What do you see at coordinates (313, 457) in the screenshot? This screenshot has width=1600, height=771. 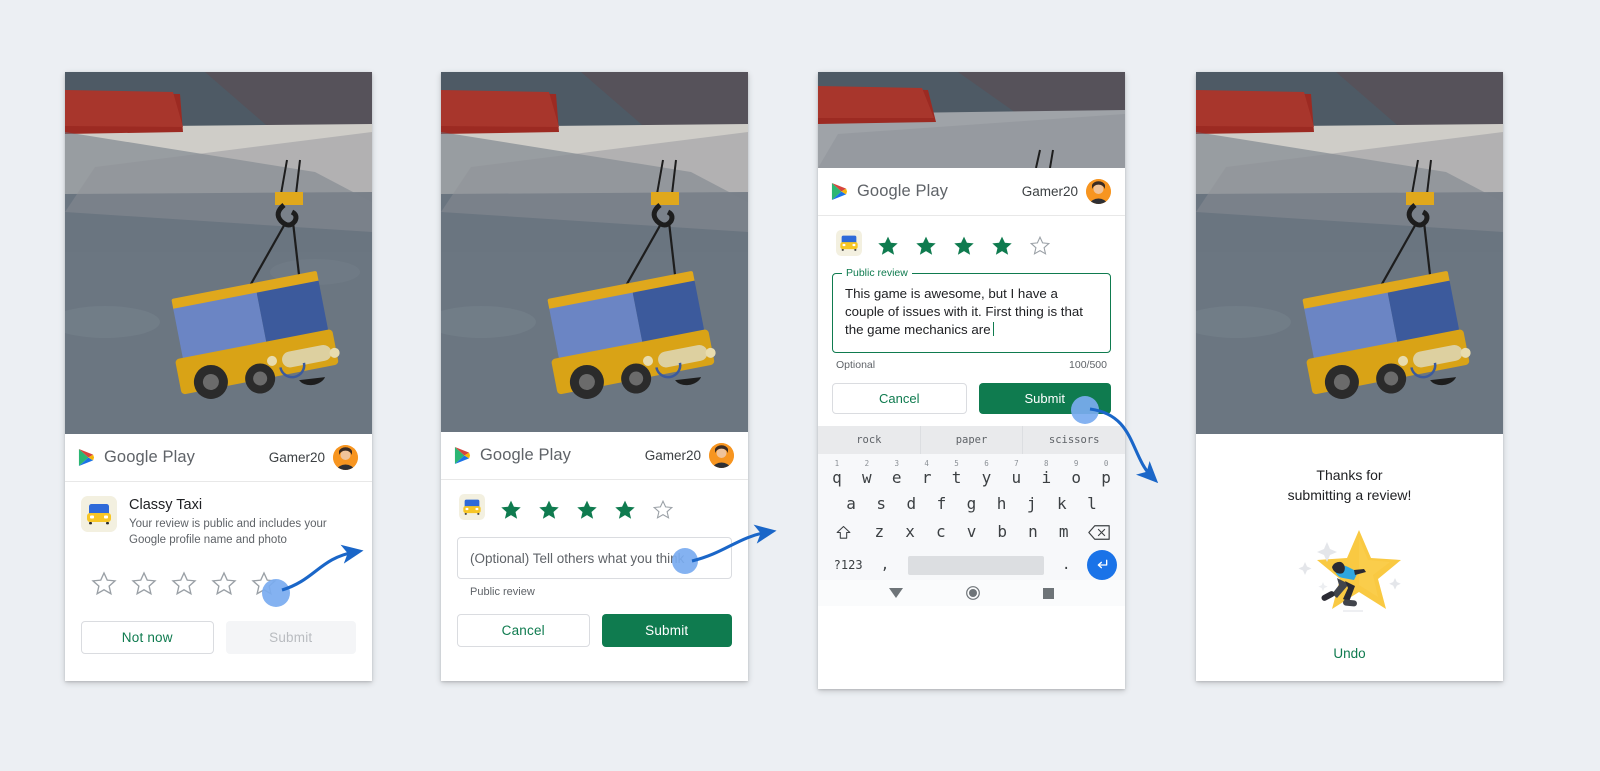 I see `account-chip: Gamer20` at bounding box center [313, 457].